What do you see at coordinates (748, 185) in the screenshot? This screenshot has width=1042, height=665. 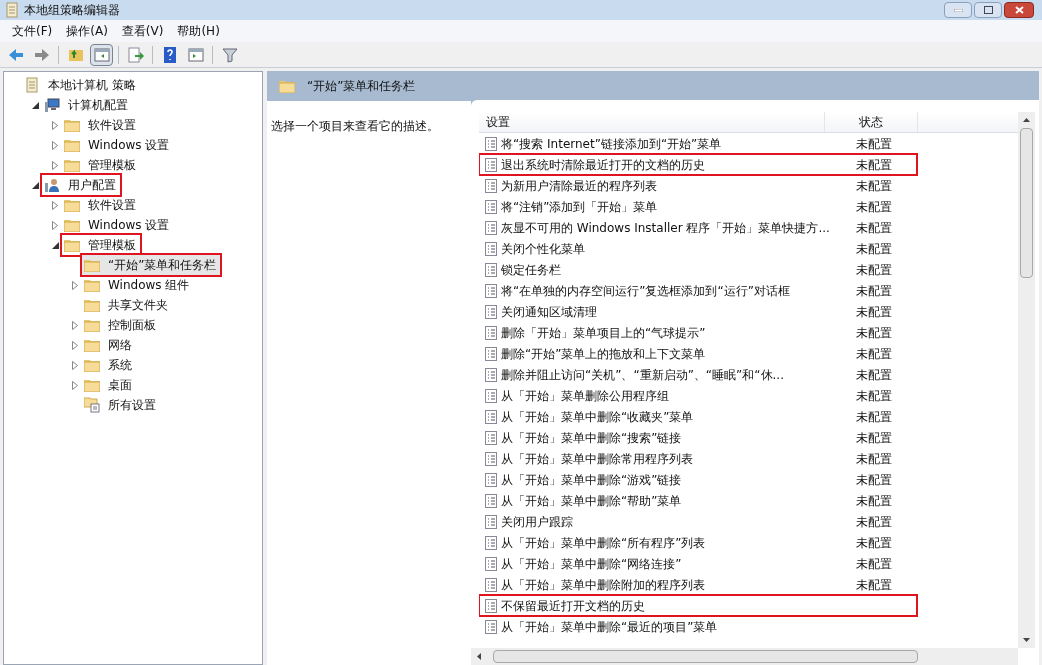 I see `policy-row: 为新用户清除最近的程序列表 未配置` at bounding box center [748, 185].